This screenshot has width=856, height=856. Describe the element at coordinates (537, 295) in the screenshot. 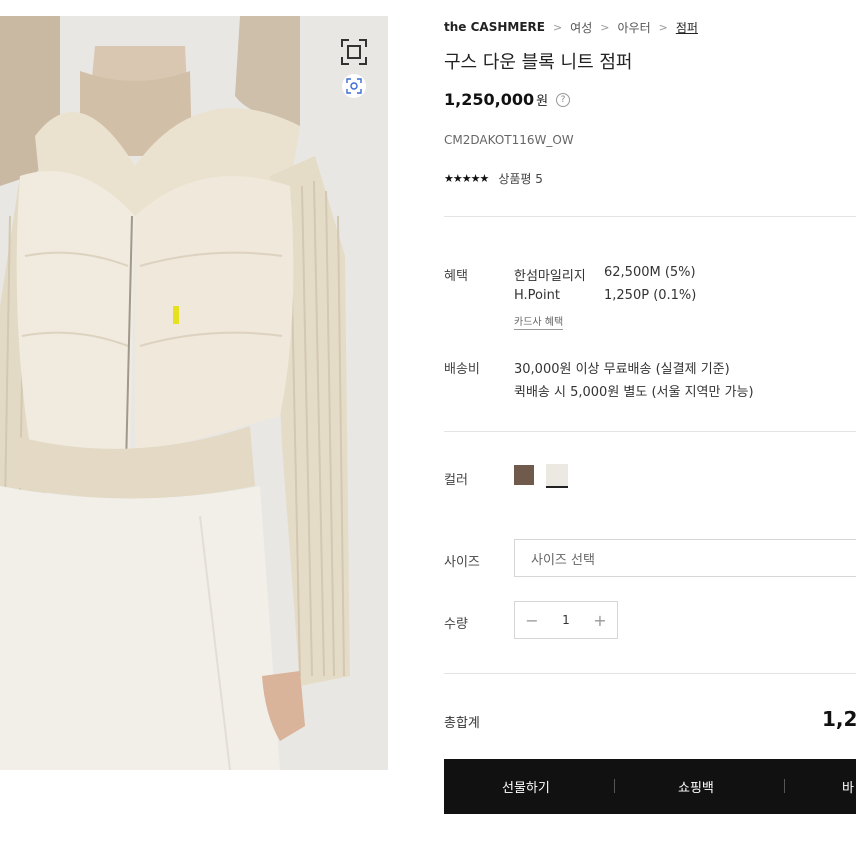

I see `benefit-name: H.Point` at that location.